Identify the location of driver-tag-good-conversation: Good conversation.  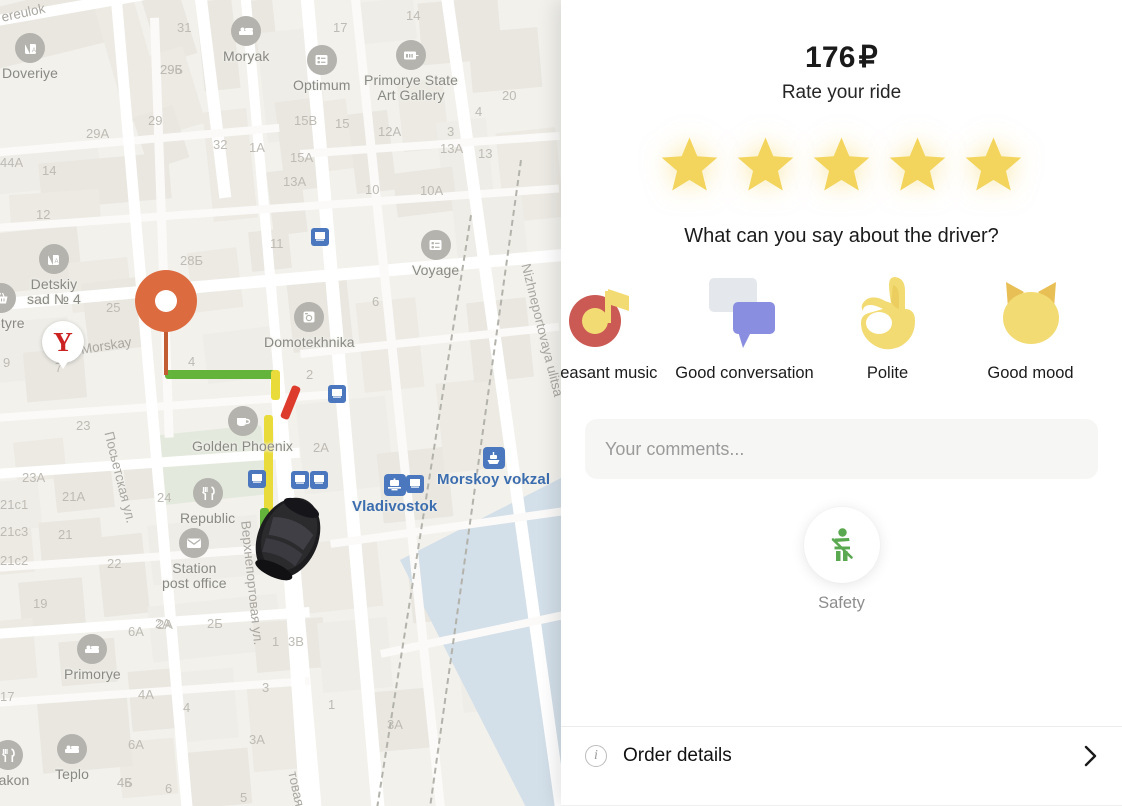
(744, 326).